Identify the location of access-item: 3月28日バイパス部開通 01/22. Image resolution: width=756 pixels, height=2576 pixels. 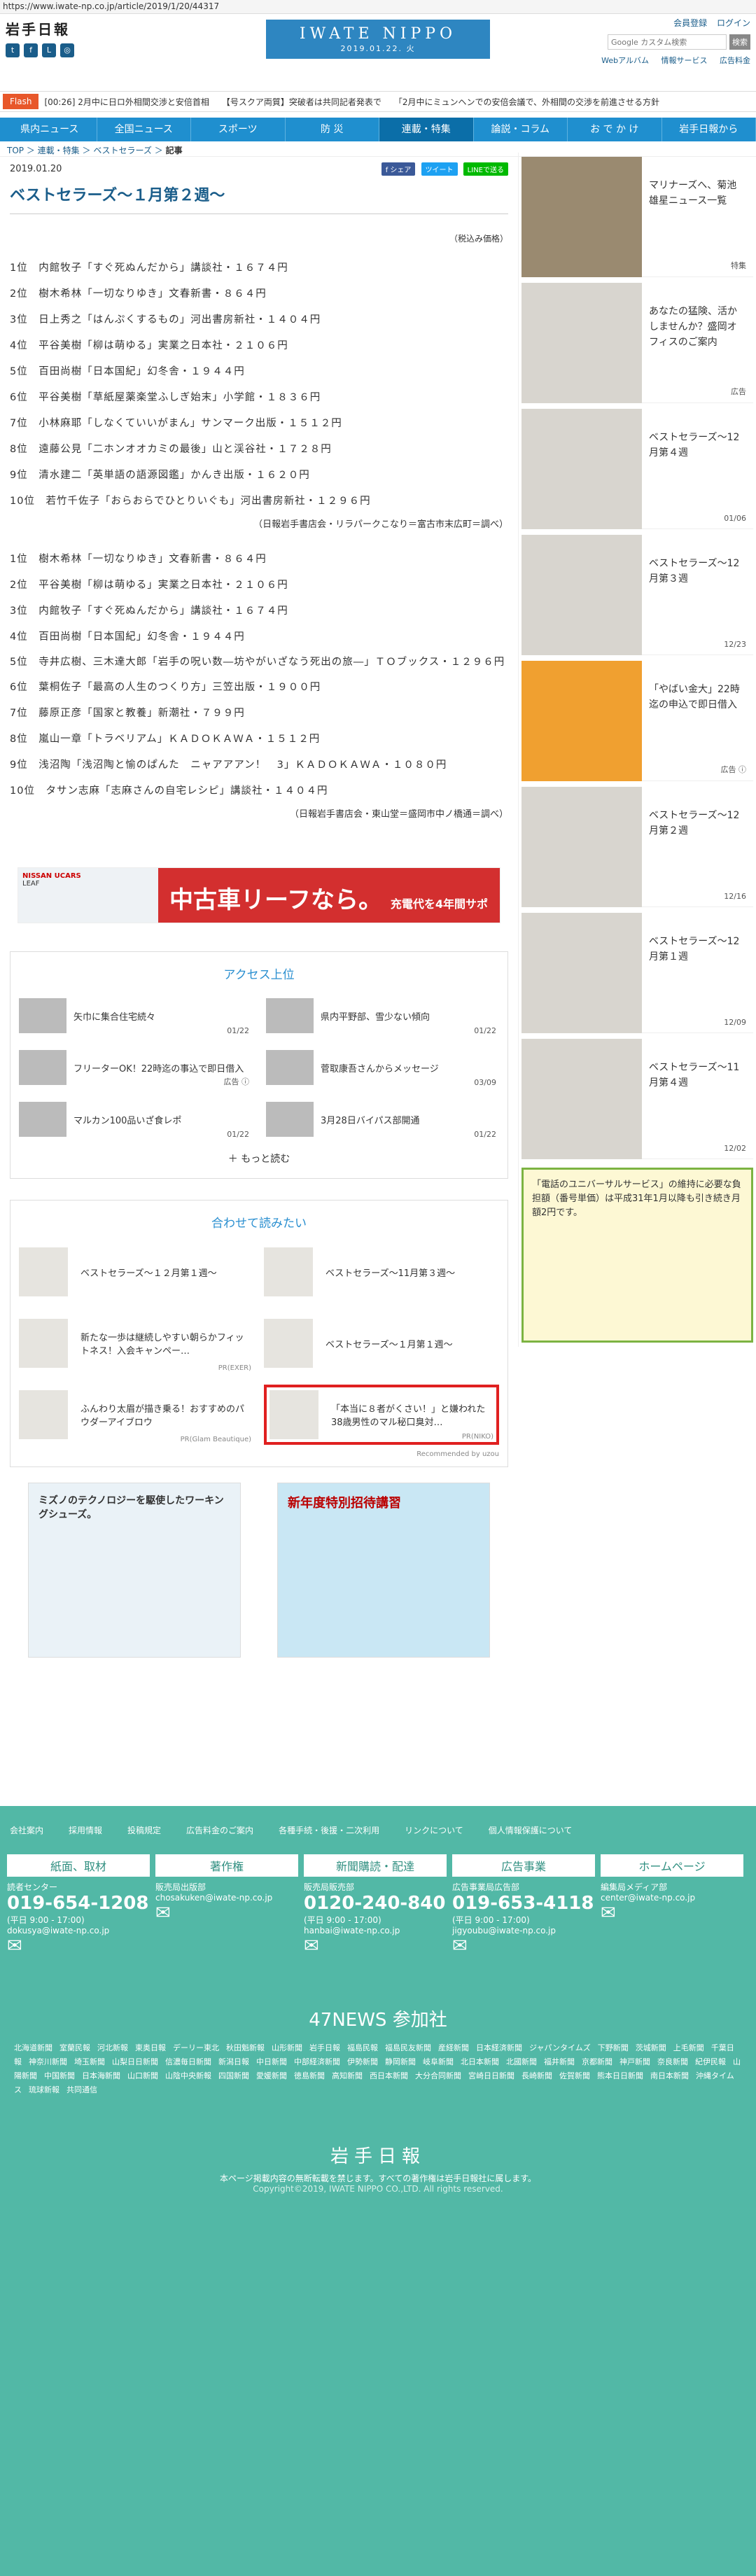
(382, 1119).